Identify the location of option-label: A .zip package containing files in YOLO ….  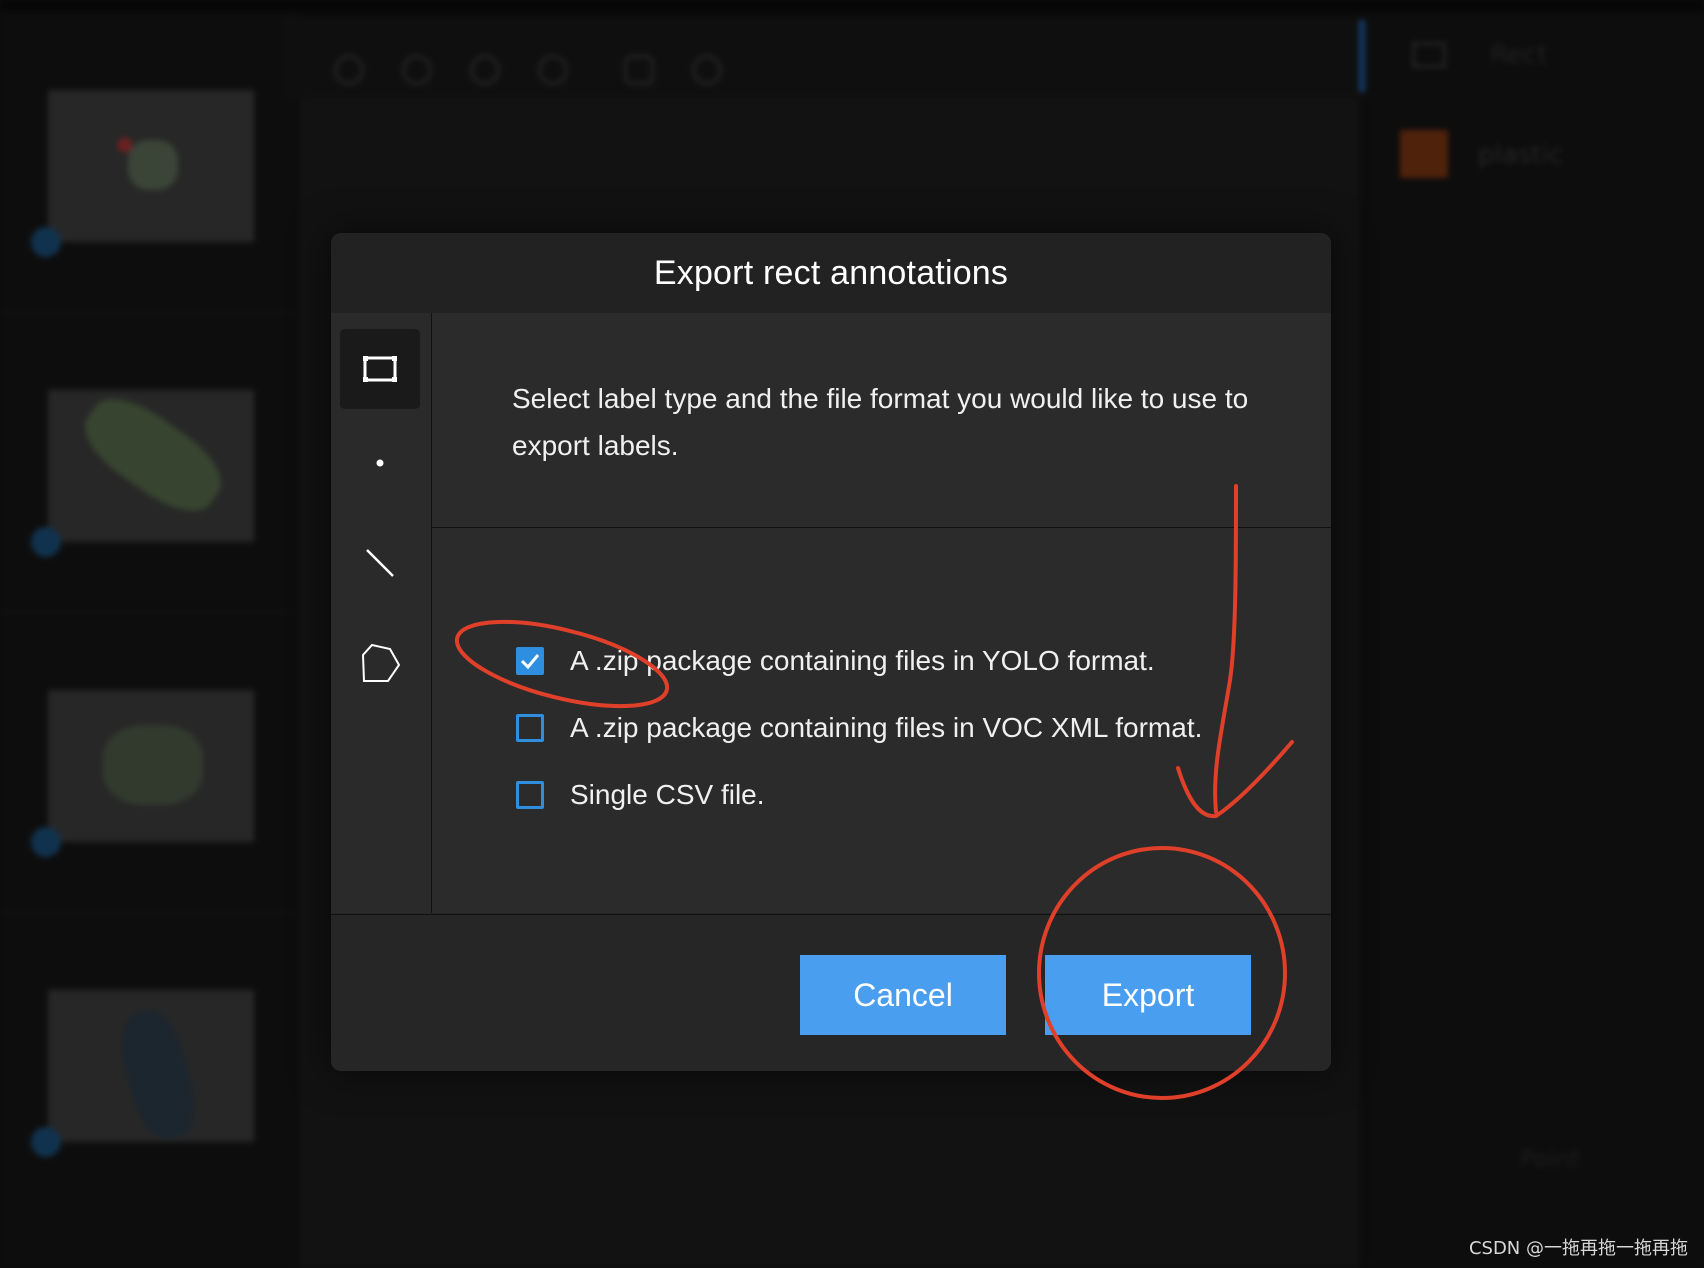
(862, 660).